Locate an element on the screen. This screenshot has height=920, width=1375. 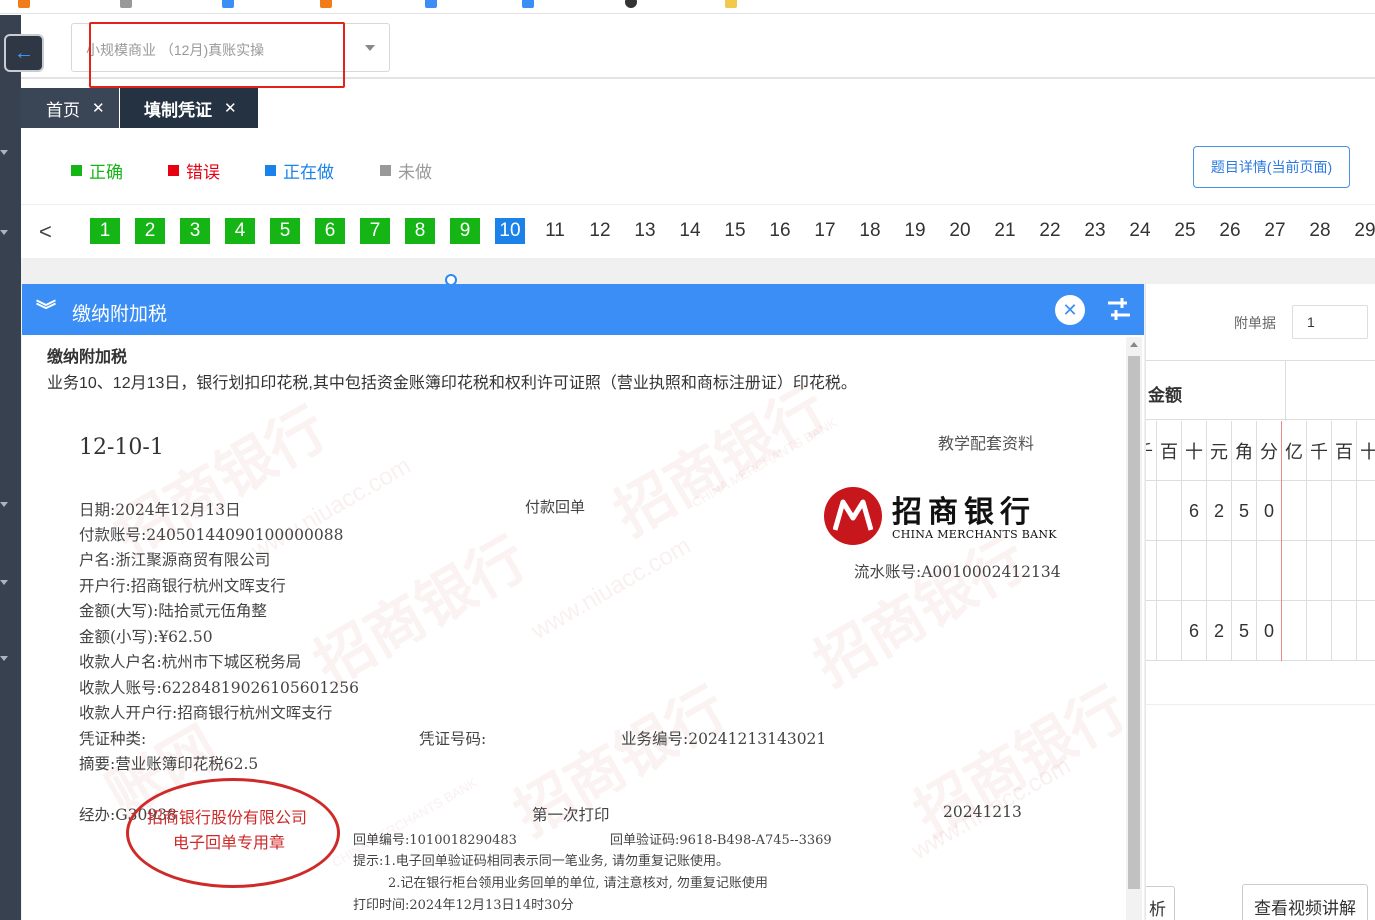
question-number-5: 5 is located at coordinates (285, 231).